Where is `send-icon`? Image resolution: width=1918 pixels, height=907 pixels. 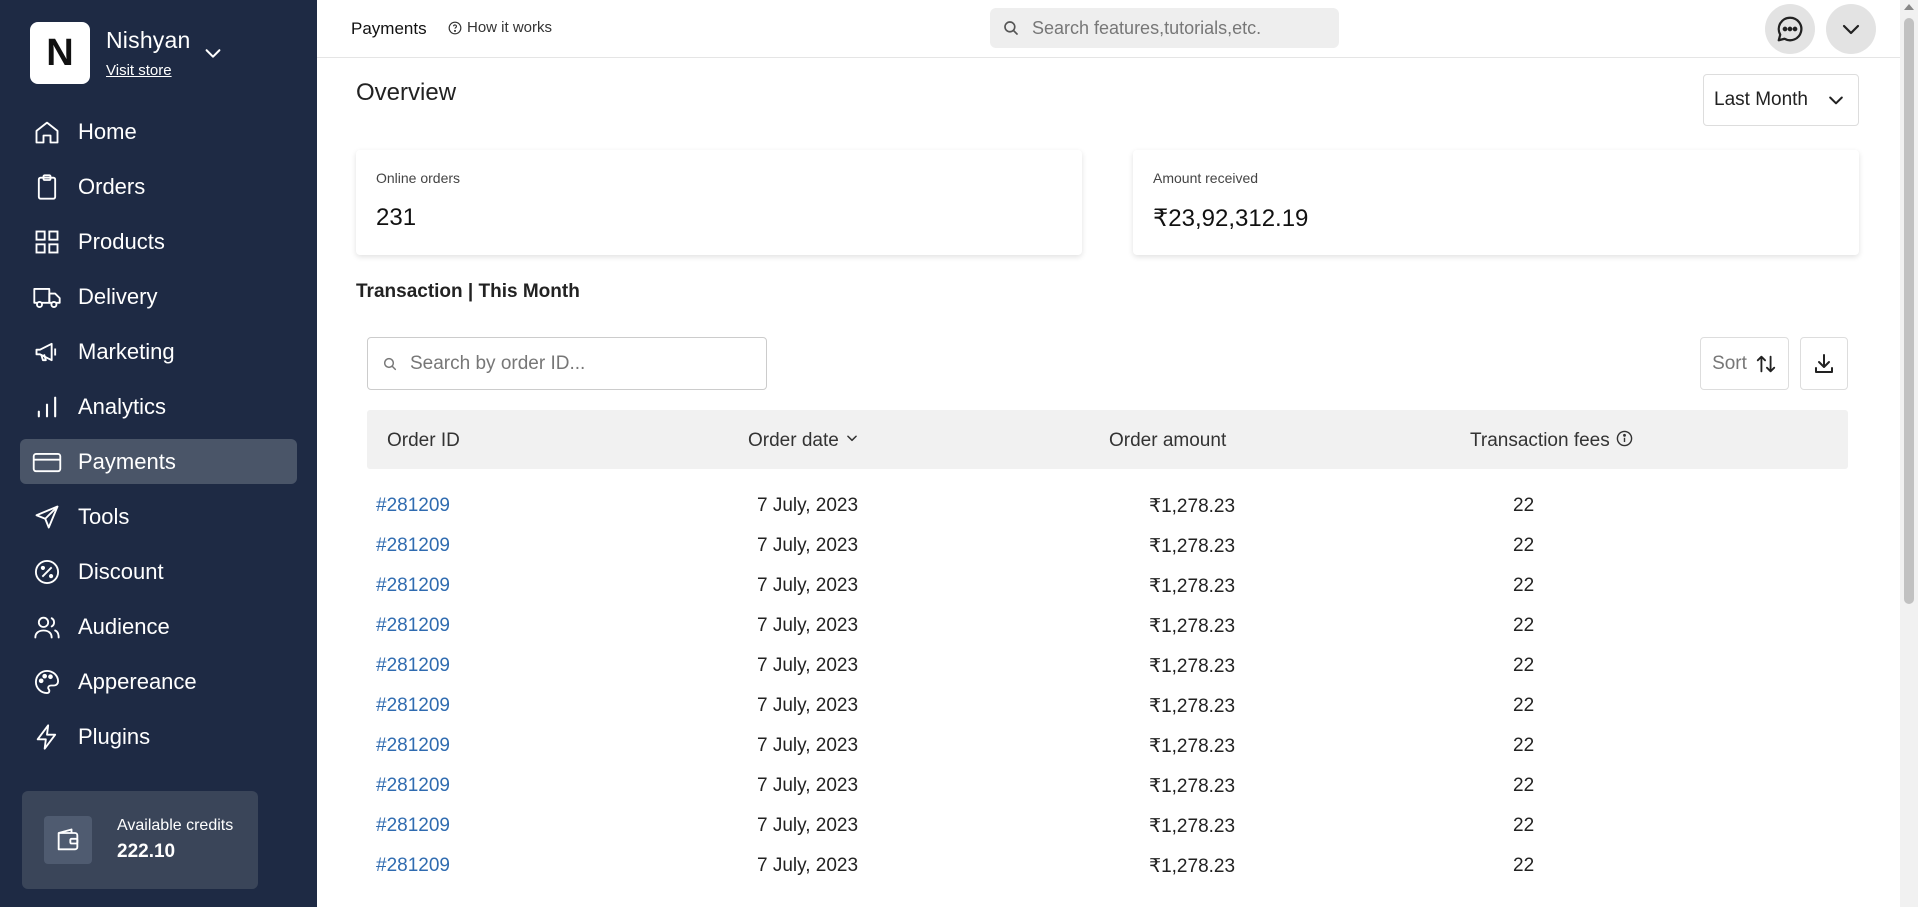 send-icon is located at coordinates (47, 517).